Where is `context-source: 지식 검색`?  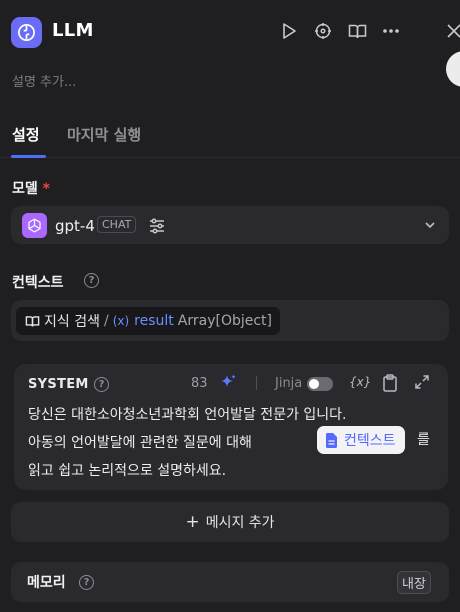
context-source: 지식 검색 is located at coordinates (72, 322).